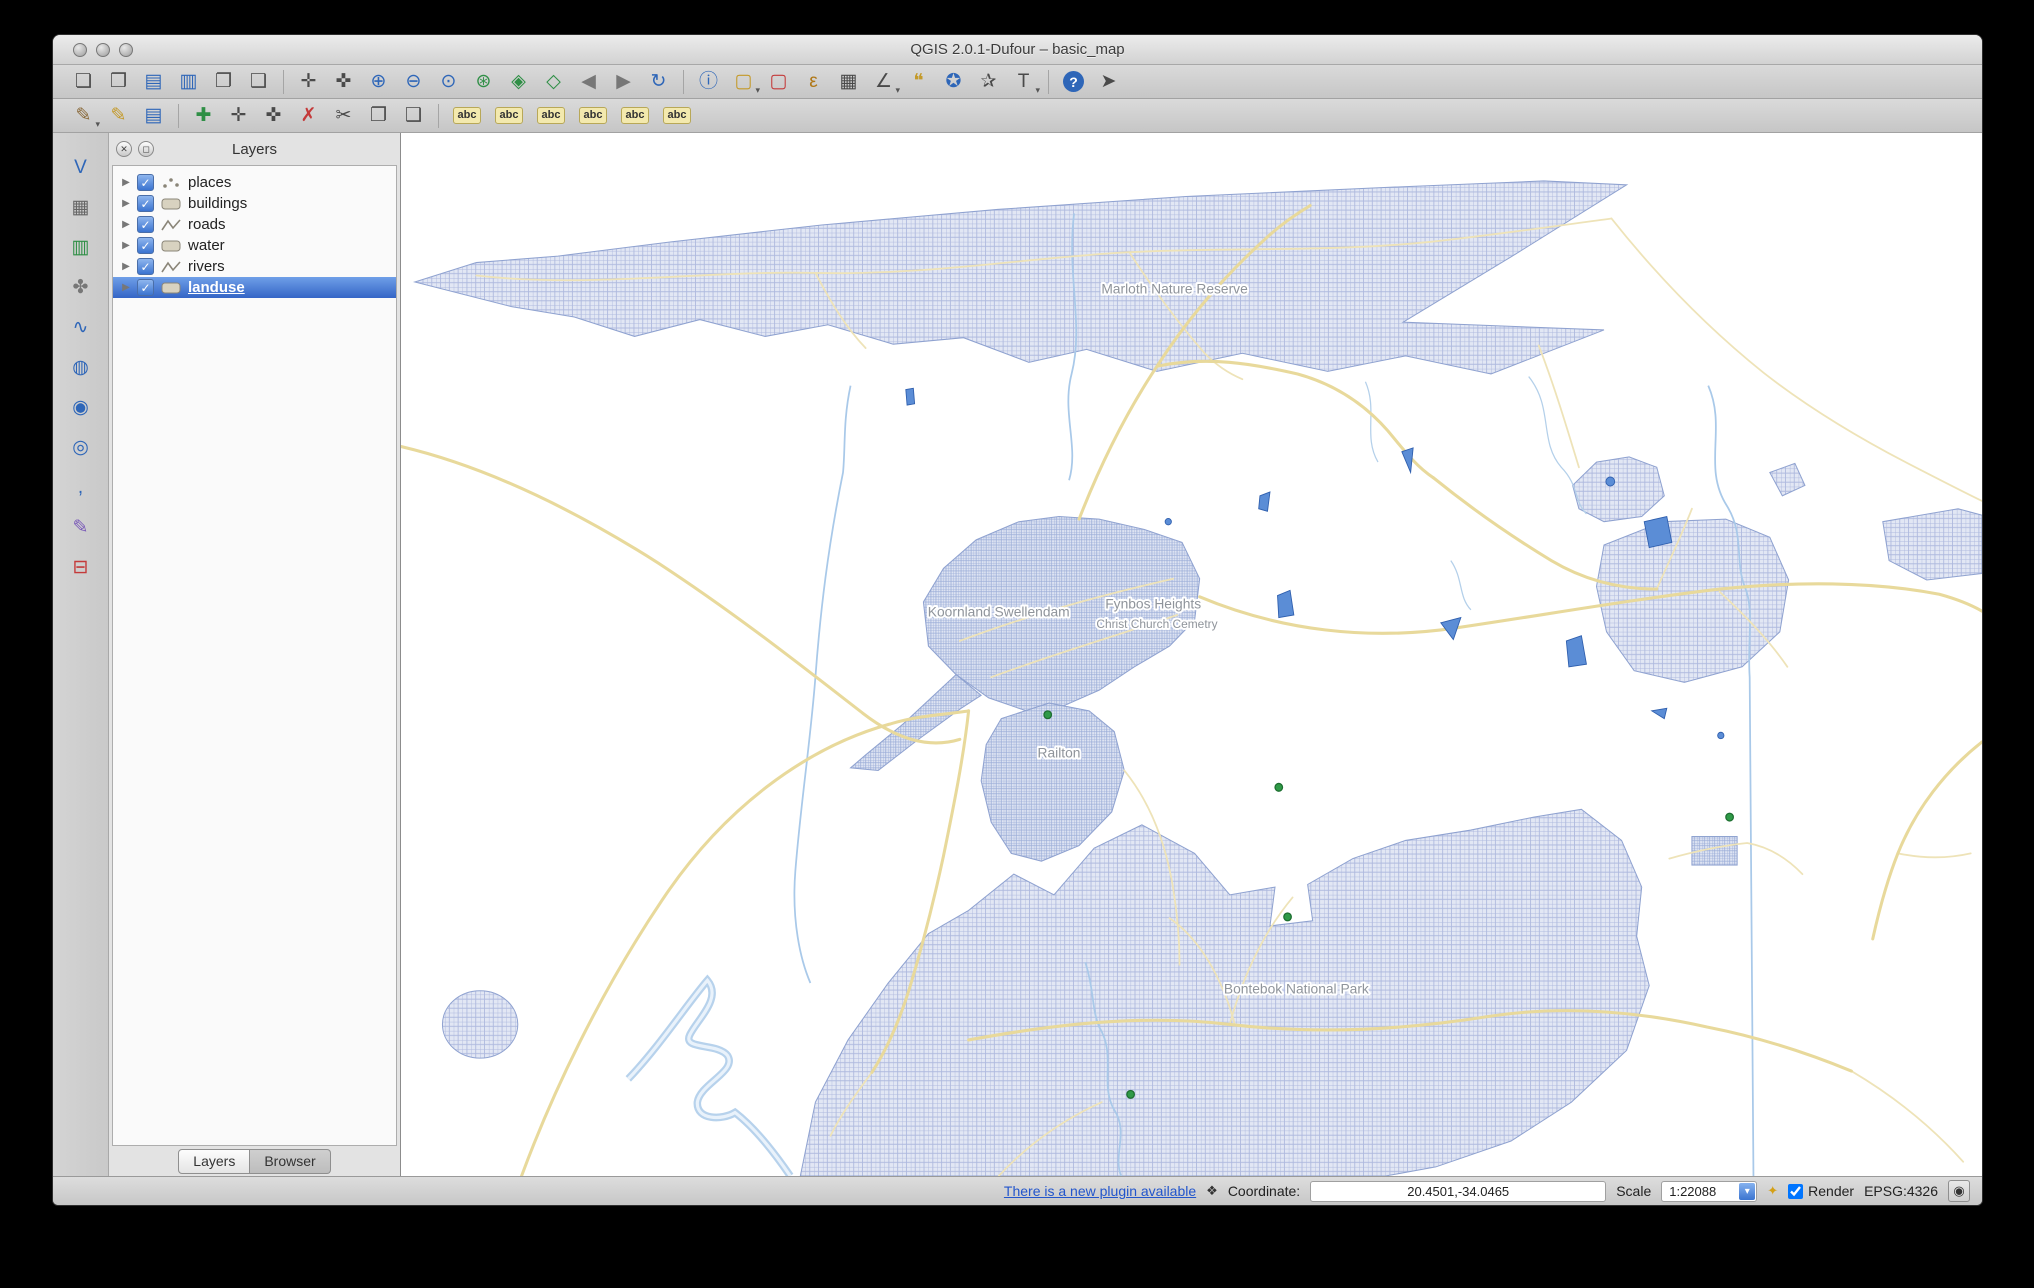 The image size is (2034, 1288). I want to click on new-composer-icon: ❐, so click(223, 82).